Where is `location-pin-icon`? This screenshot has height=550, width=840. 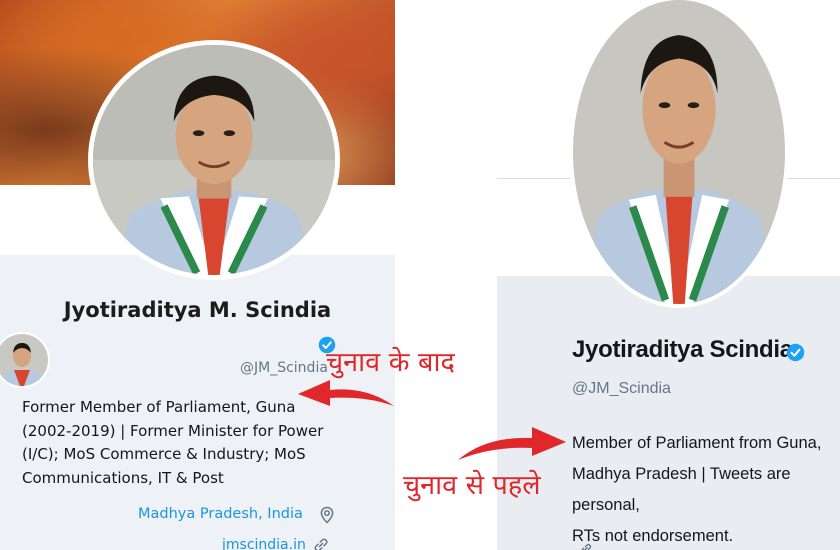
location-pin-icon is located at coordinates (327, 515).